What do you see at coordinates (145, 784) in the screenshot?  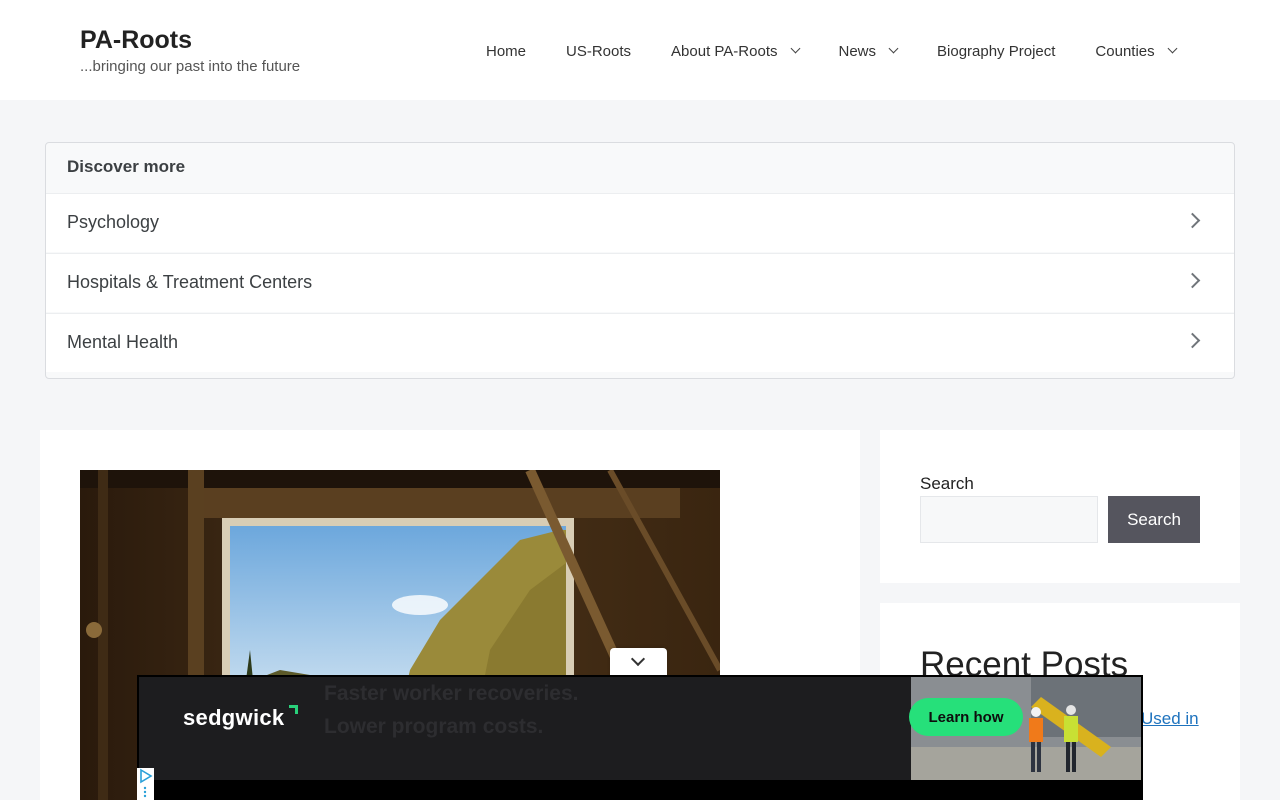 I see `ad-choices-icon` at bounding box center [145, 784].